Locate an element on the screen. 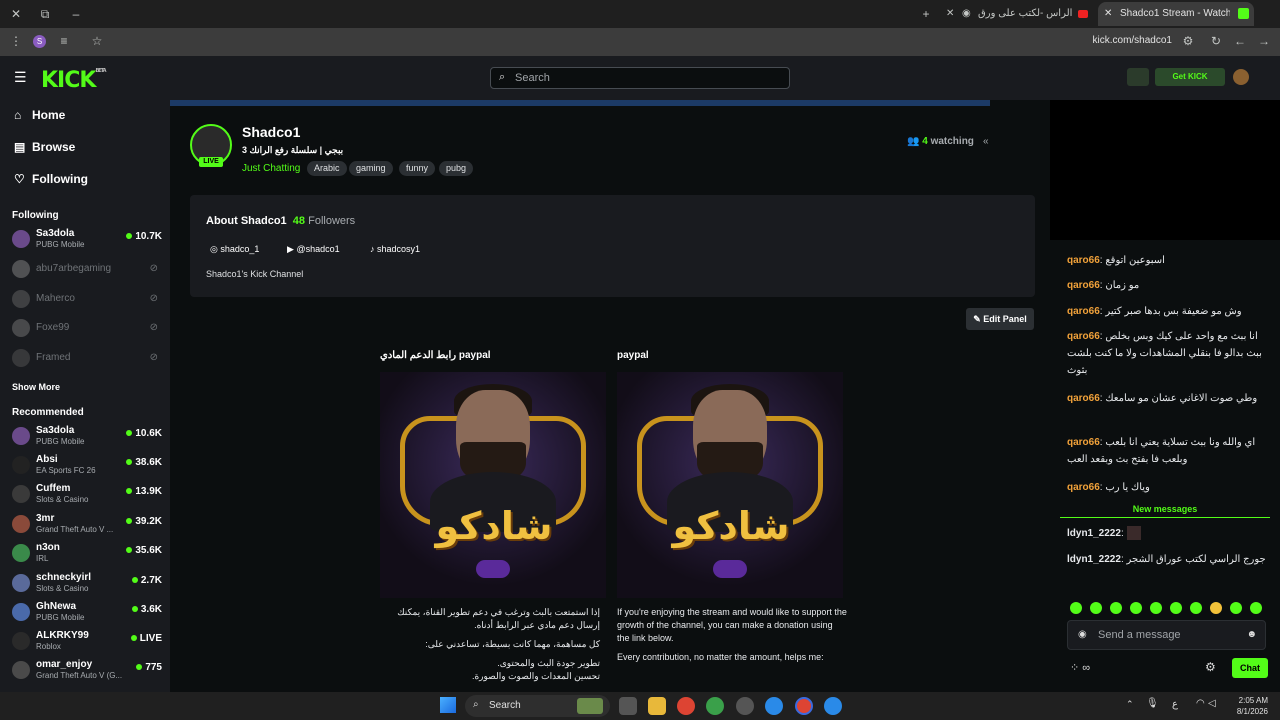 The height and width of the screenshot is (720, 1280). language-indicator: ع is located at coordinates (1175, 704).